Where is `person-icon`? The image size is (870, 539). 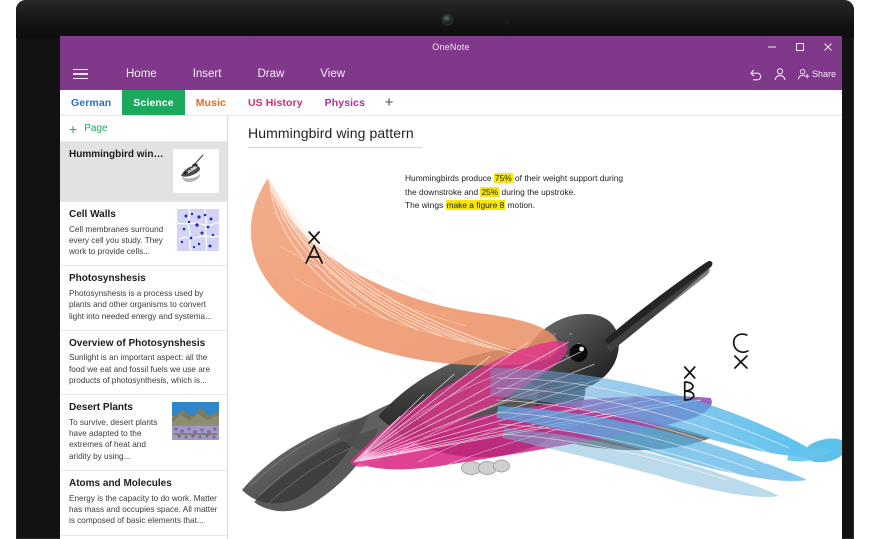
person-icon is located at coordinates (780, 74).